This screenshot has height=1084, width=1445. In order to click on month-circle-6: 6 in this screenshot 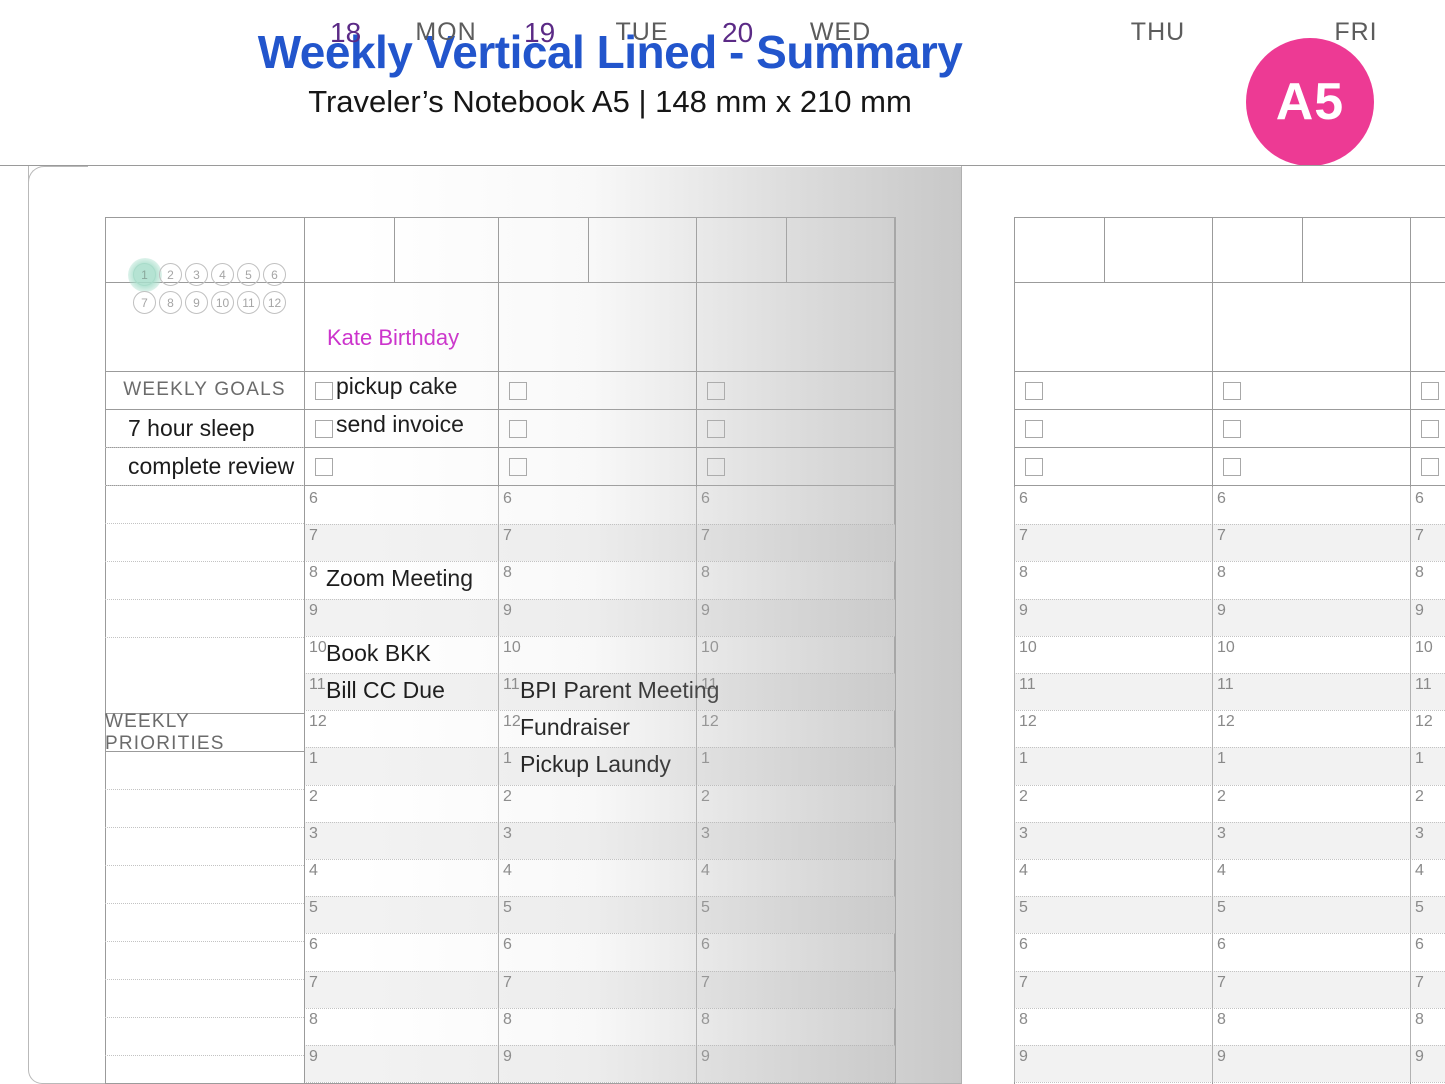, I will do `click(274, 274)`.